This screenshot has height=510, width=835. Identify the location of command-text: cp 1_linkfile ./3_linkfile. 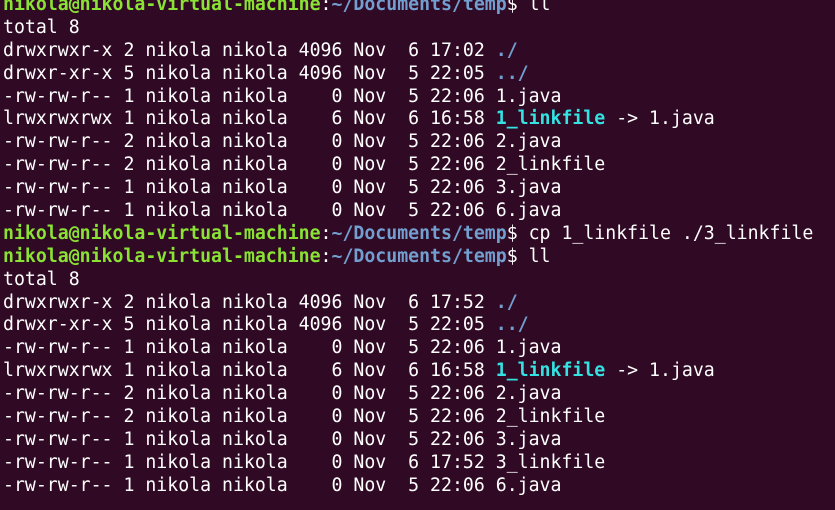
(671, 233).